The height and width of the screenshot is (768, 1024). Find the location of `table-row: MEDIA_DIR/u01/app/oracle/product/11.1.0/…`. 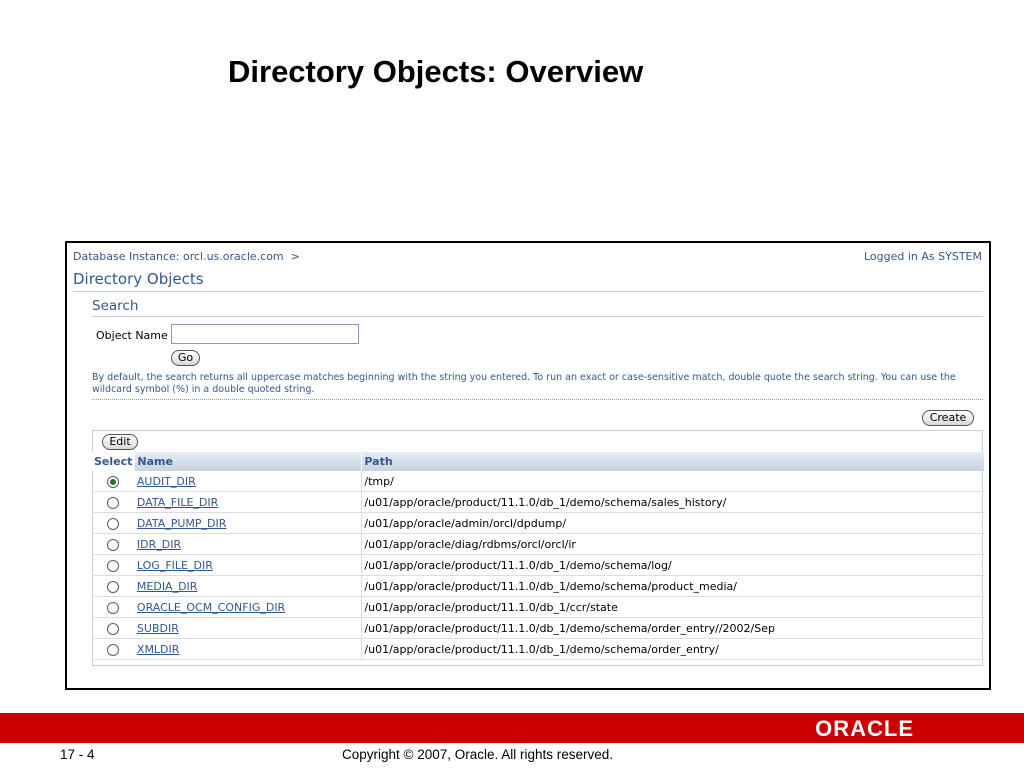

table-row: MEDIA_DIR/u01/app/oracle/product/11.1.0/… is located at coordinates (538, 586).